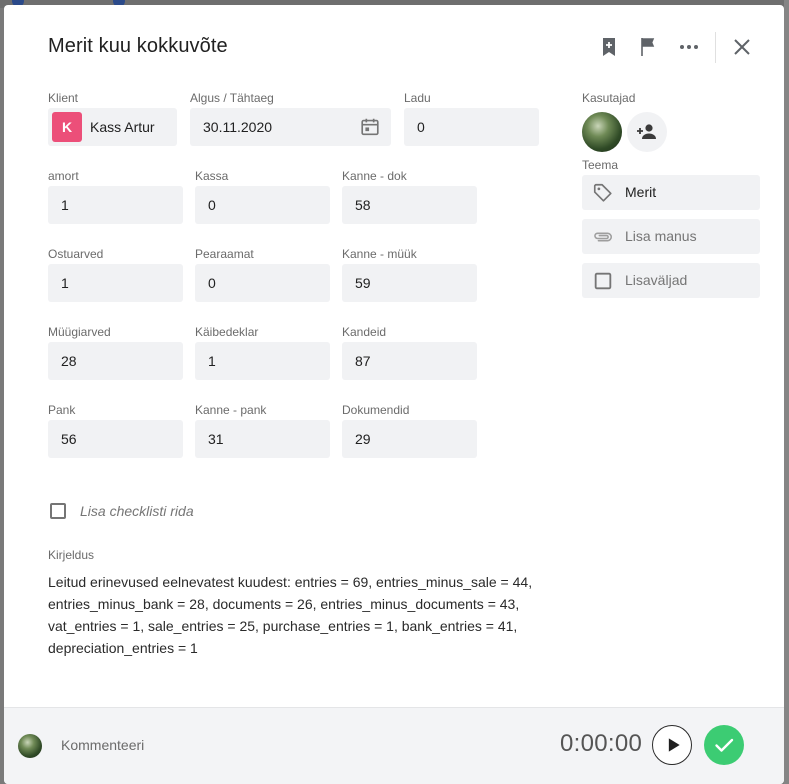 This screenshot has height=784, width=789. What do you see at coordinates (137, 511) in the screenshot?
I see `checklist-placeholder: Lisa checklisti rida` at bounding box center [137, 511].